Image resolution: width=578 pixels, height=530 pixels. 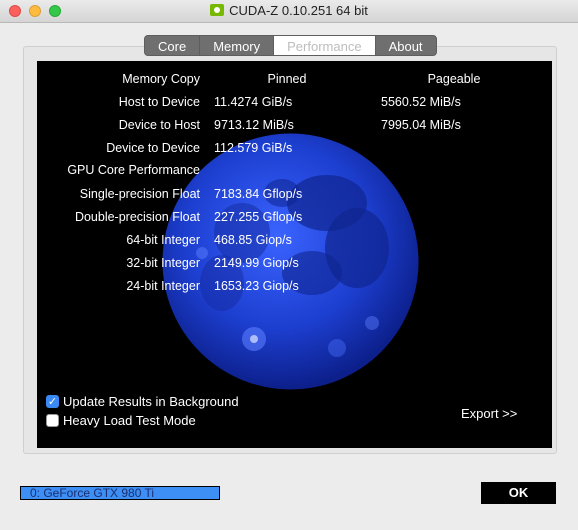 I want to click on update-results-background-label: Update Results in Background, so click(x=151, y=401).